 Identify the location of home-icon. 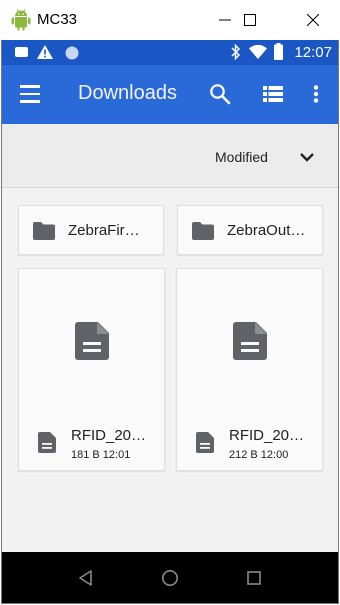
(170, 578).